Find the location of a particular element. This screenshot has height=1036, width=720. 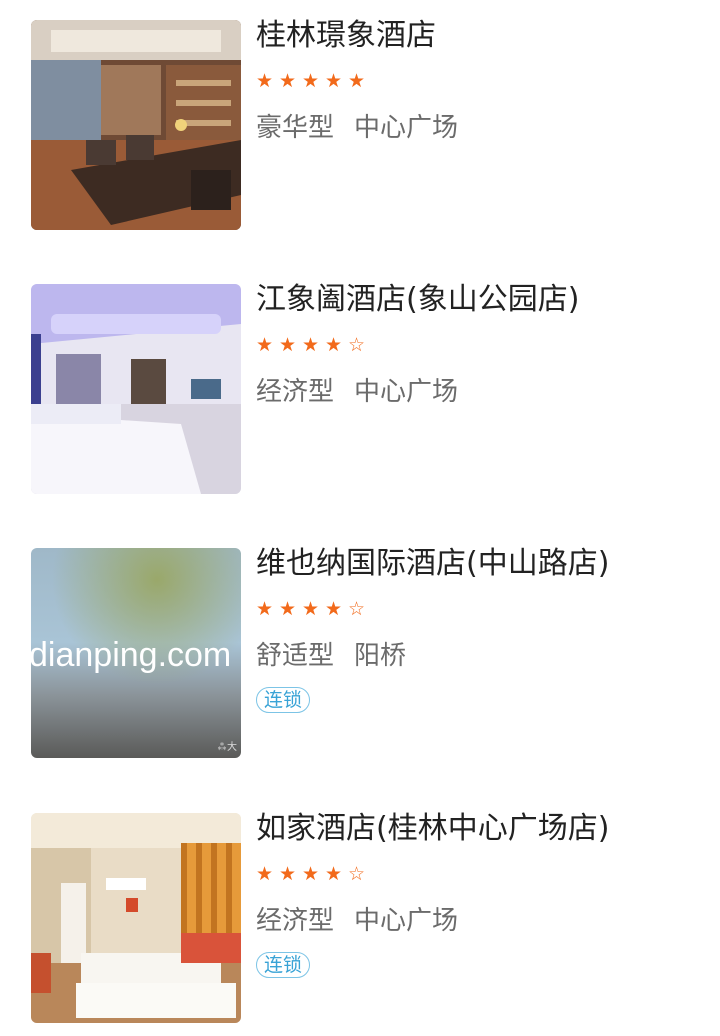

placeholder-photo: dianping.com ⁂大 is located at coordinates (136, 653).